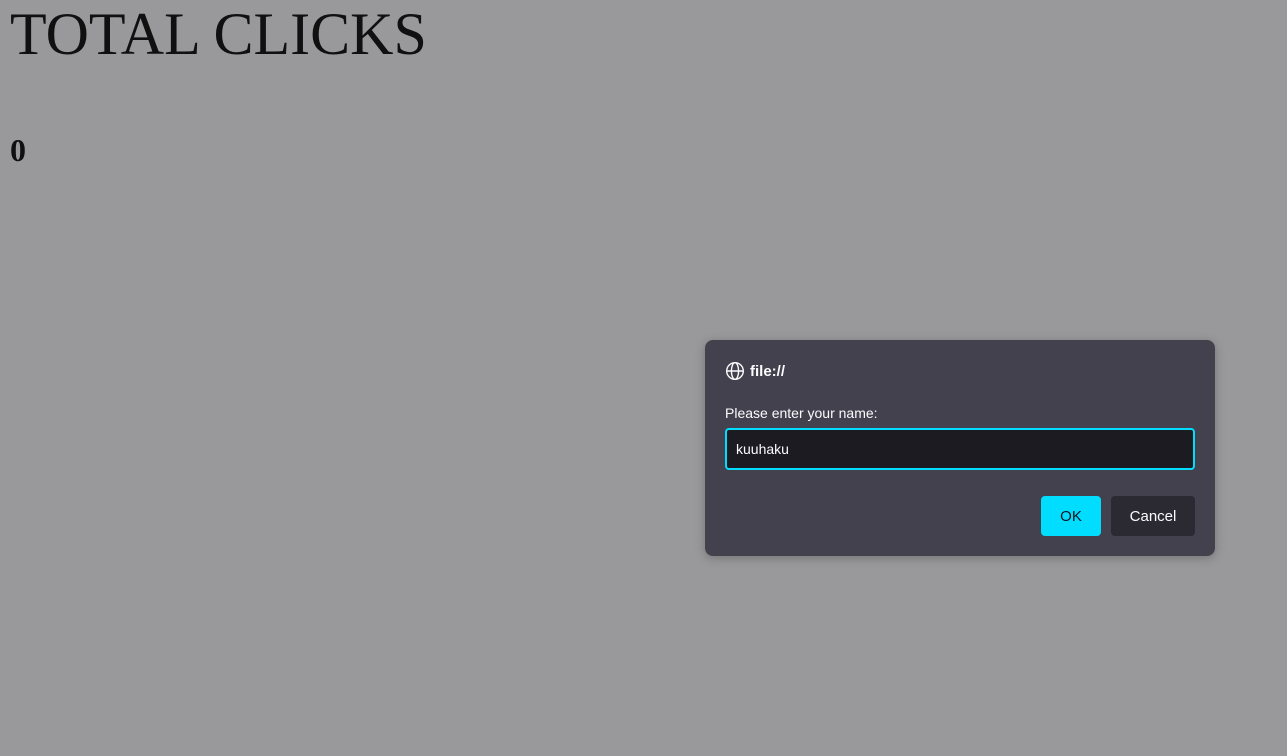 The width and height of the screenshot is (1287, 756). I want to click on dialog-buttons: OK Cancel, so click(1118, 516).